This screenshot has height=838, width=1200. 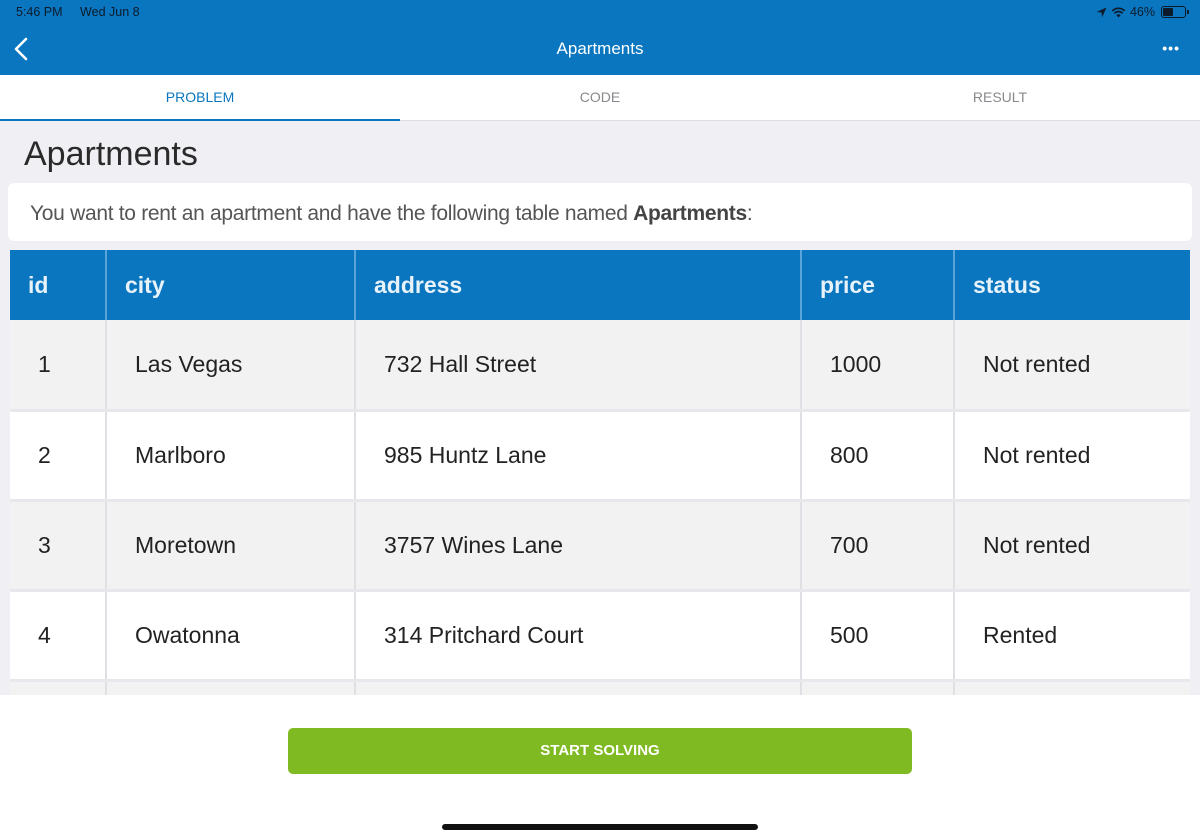 What do you see at coordinates (1175, 12) in the screenshot?
I see `battery-icon` at bounding box center [1175, 12].